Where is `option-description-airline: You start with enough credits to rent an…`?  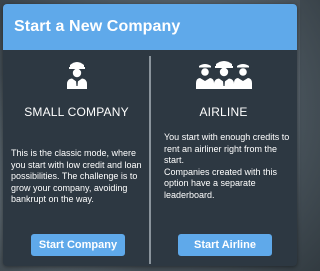
option-description-airline: You start with enough credits to rent an… is located at coordinates (228, 166).